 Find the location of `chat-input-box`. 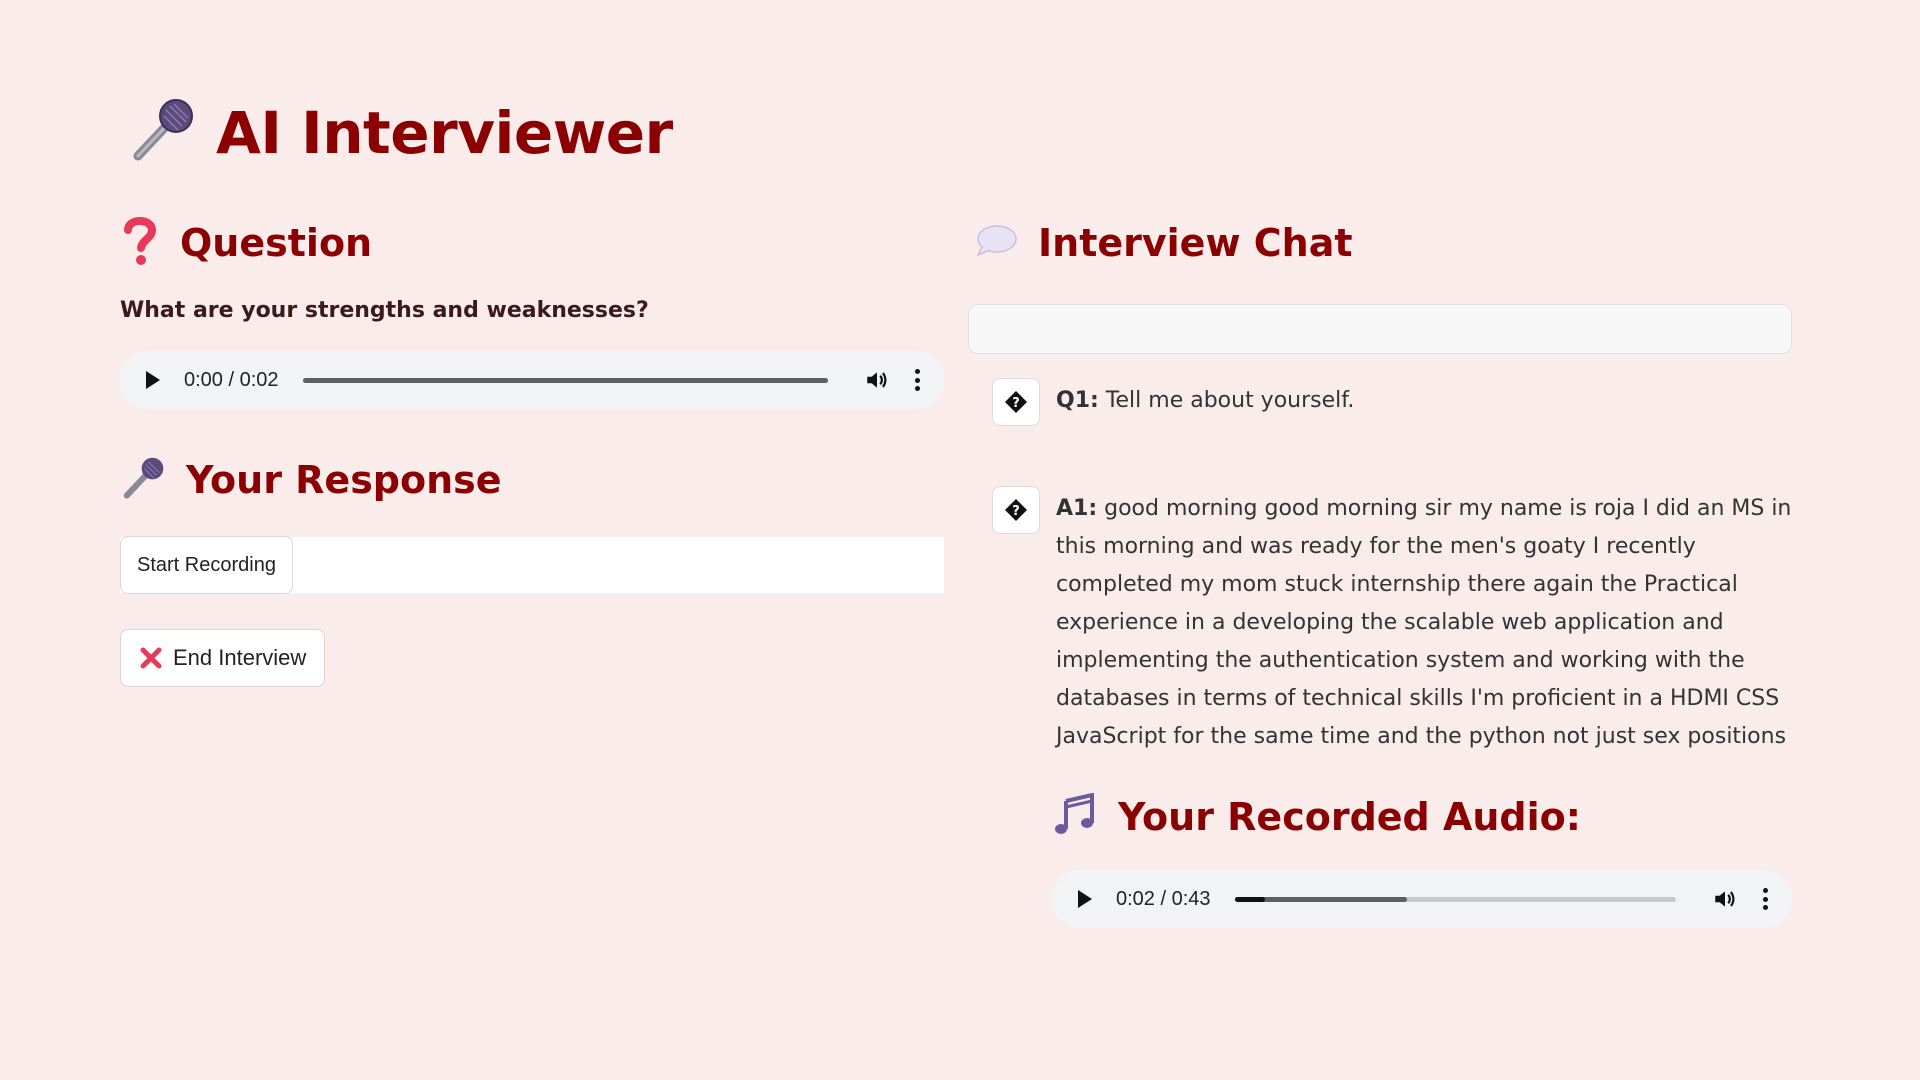

chat-input-box is located at coordinates (1380, 329).